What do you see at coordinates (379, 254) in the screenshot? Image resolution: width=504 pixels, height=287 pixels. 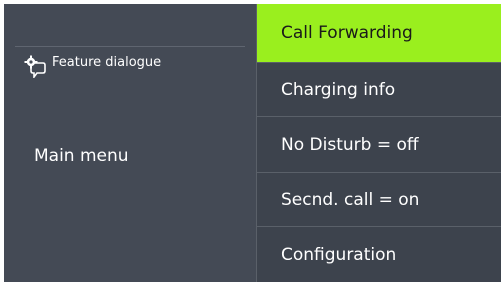 I see `menu-item-configuration: Configuration` at bounding box center [379, 254].